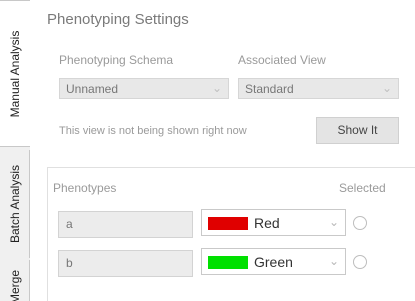 This screenshot has width=415, height=301. I want to click on view-select: Standard ⌄, so click(318, 88).